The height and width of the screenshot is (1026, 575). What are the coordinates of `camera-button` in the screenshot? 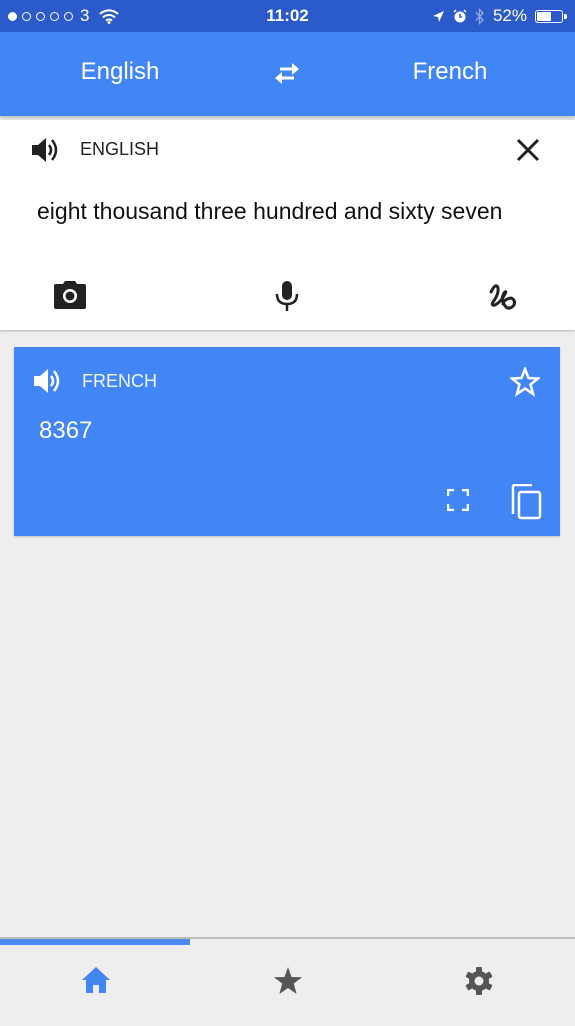 It's located at (70, 295).